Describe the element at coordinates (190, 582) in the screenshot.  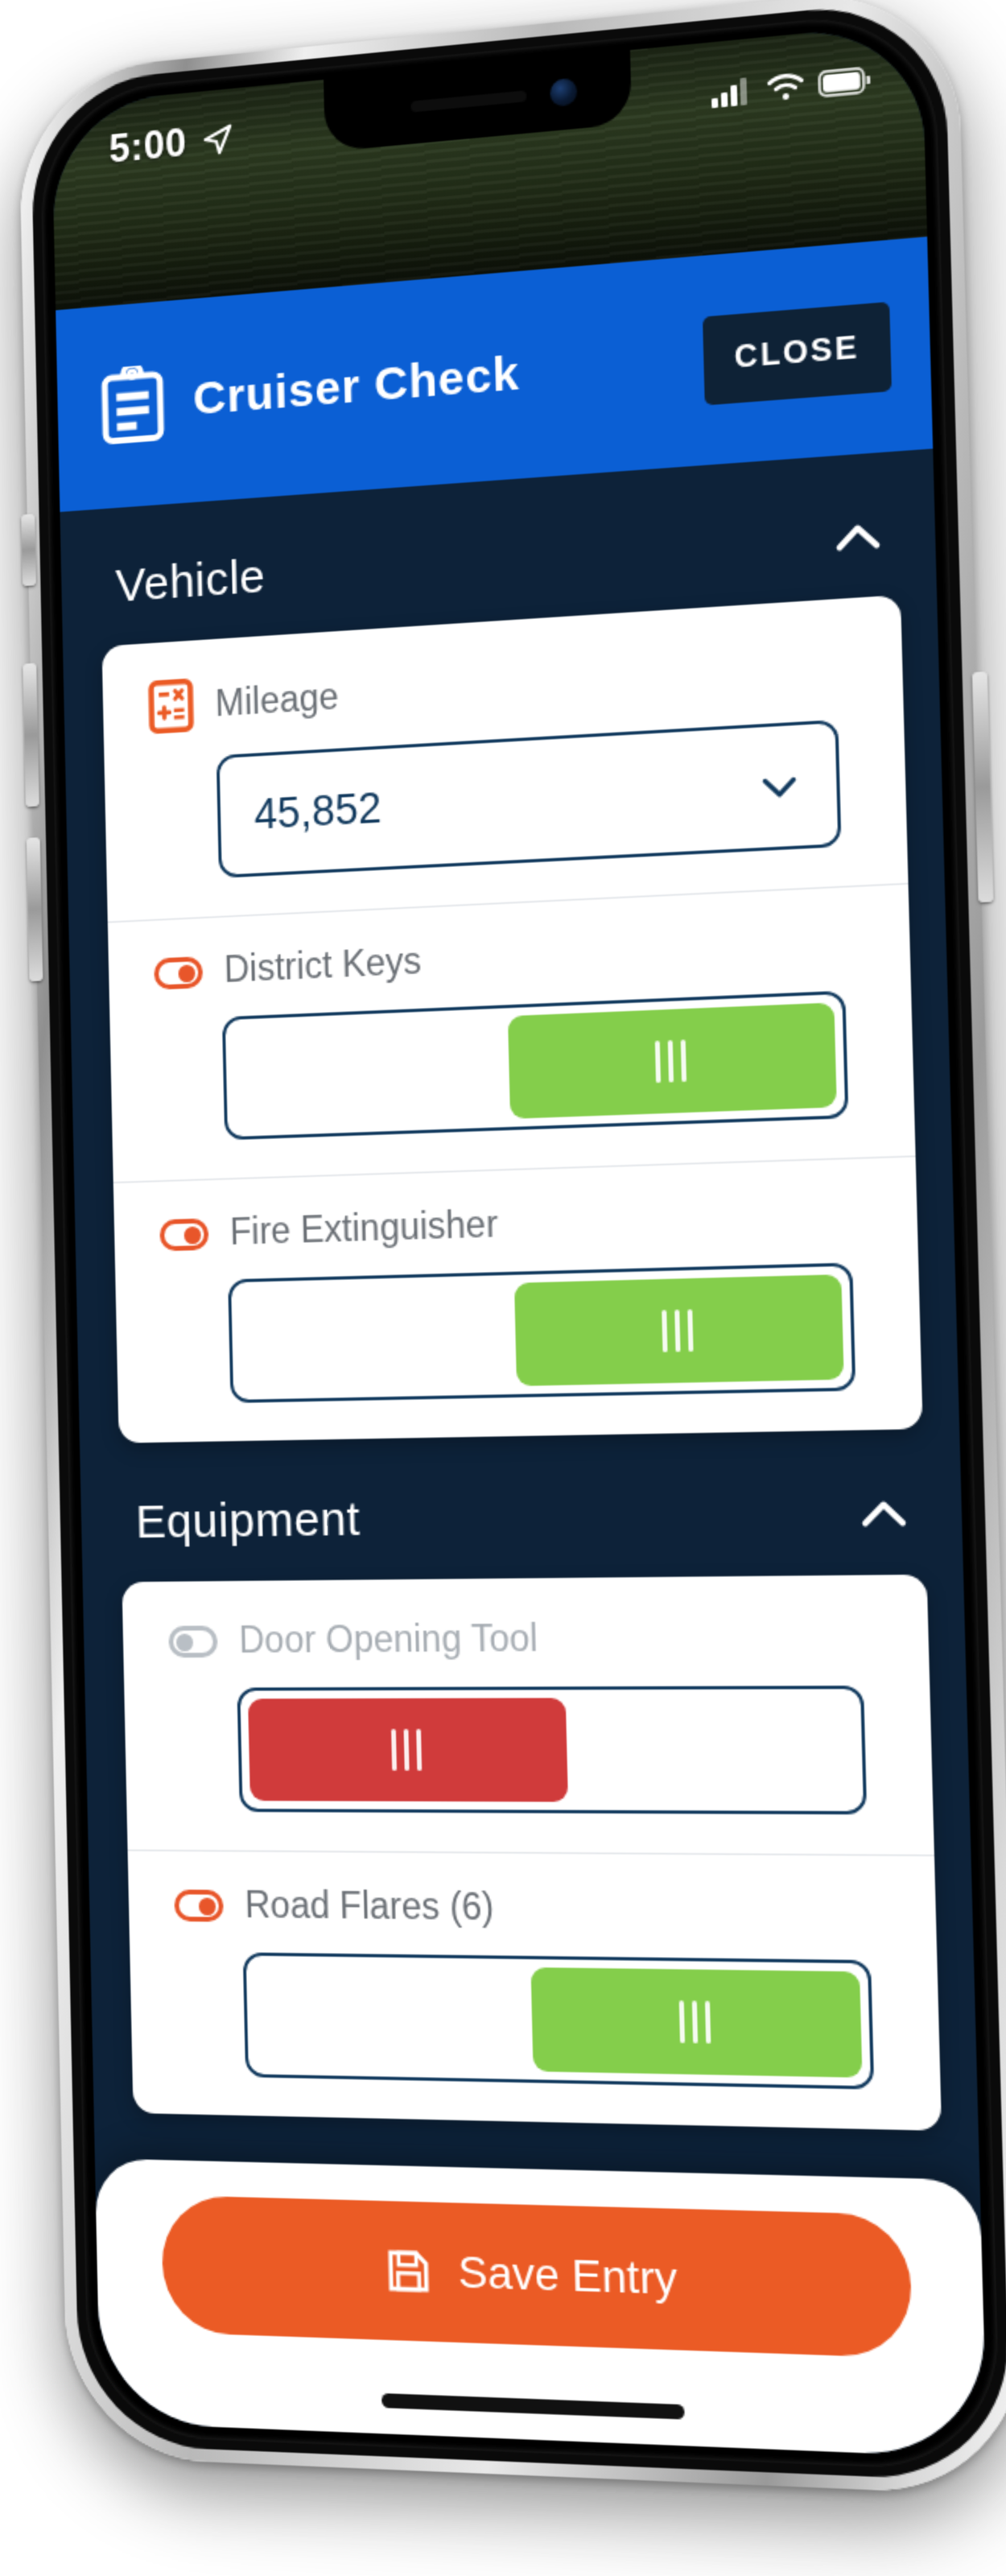
I see `section-title-vehicle: Vehicle` at that location.